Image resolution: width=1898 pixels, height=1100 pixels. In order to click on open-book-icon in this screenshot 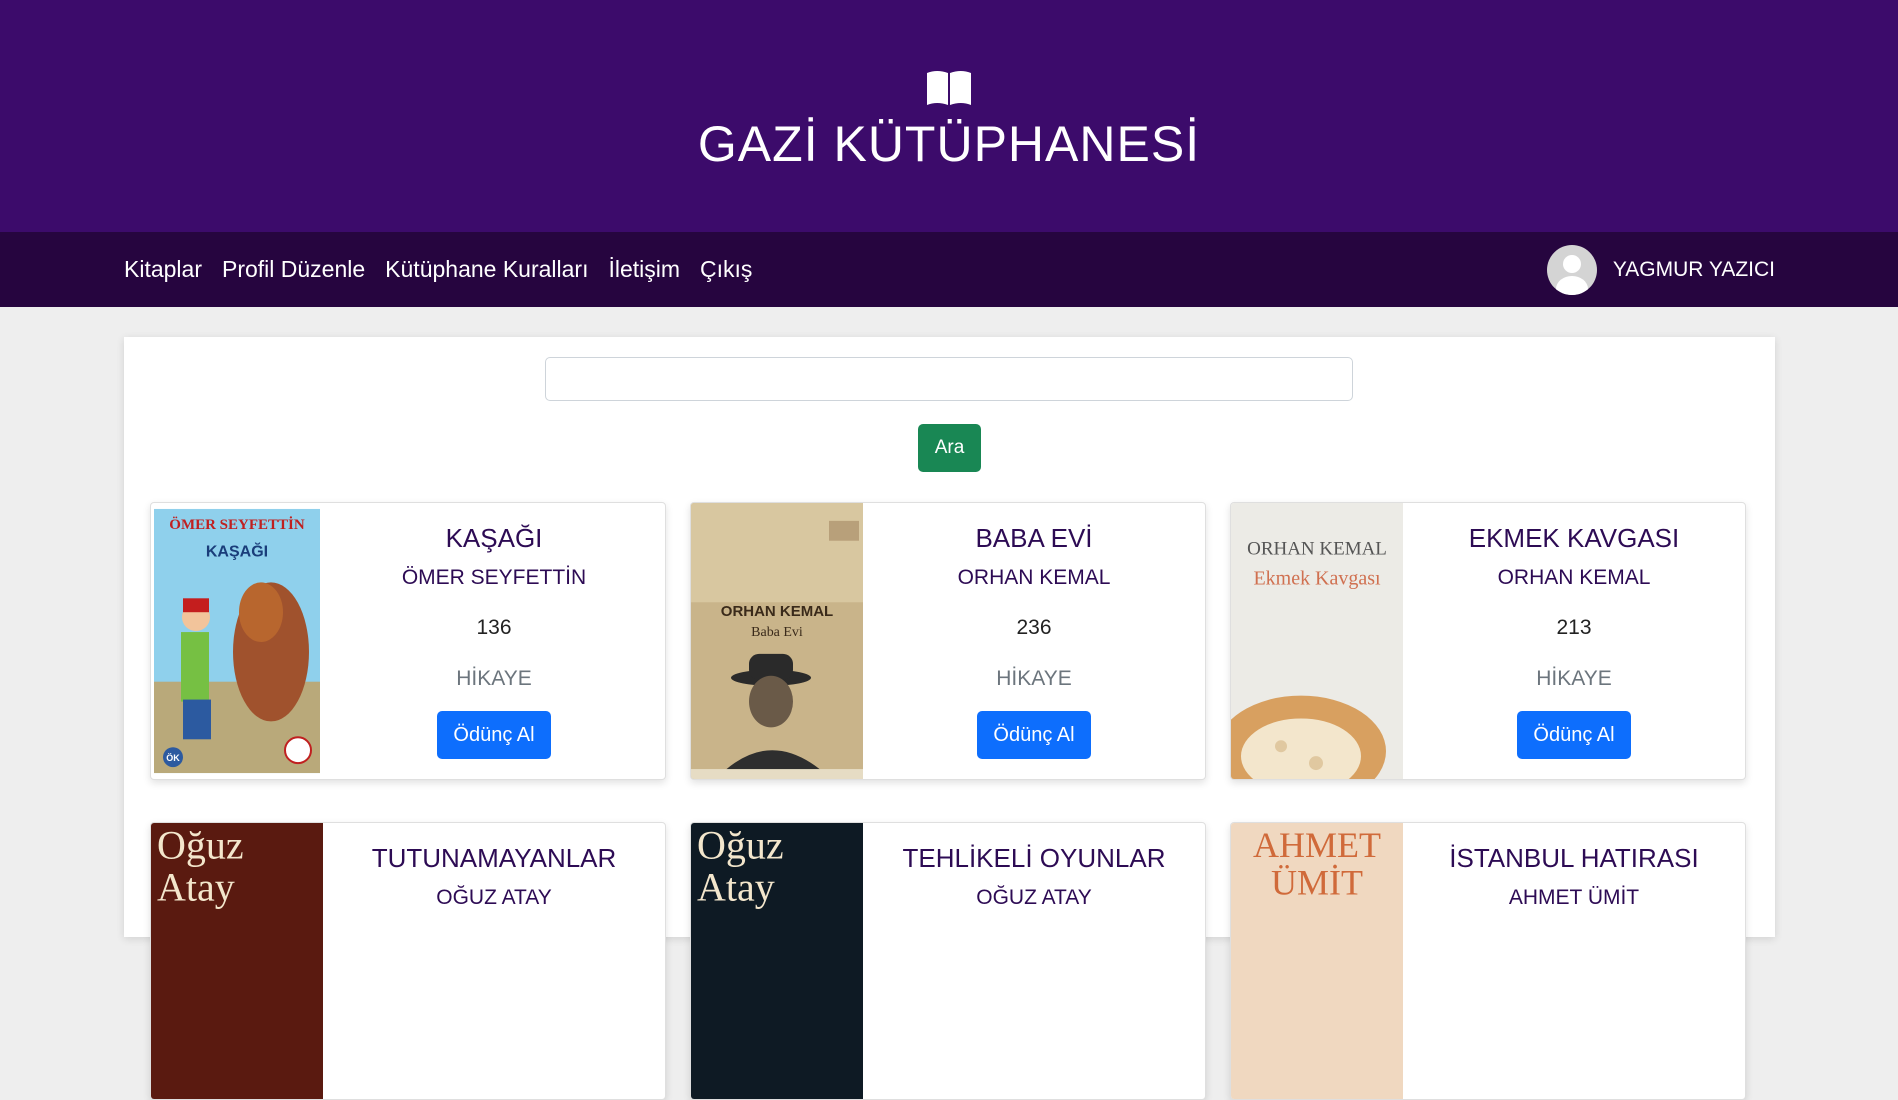, I will do `click(949, 88)`.